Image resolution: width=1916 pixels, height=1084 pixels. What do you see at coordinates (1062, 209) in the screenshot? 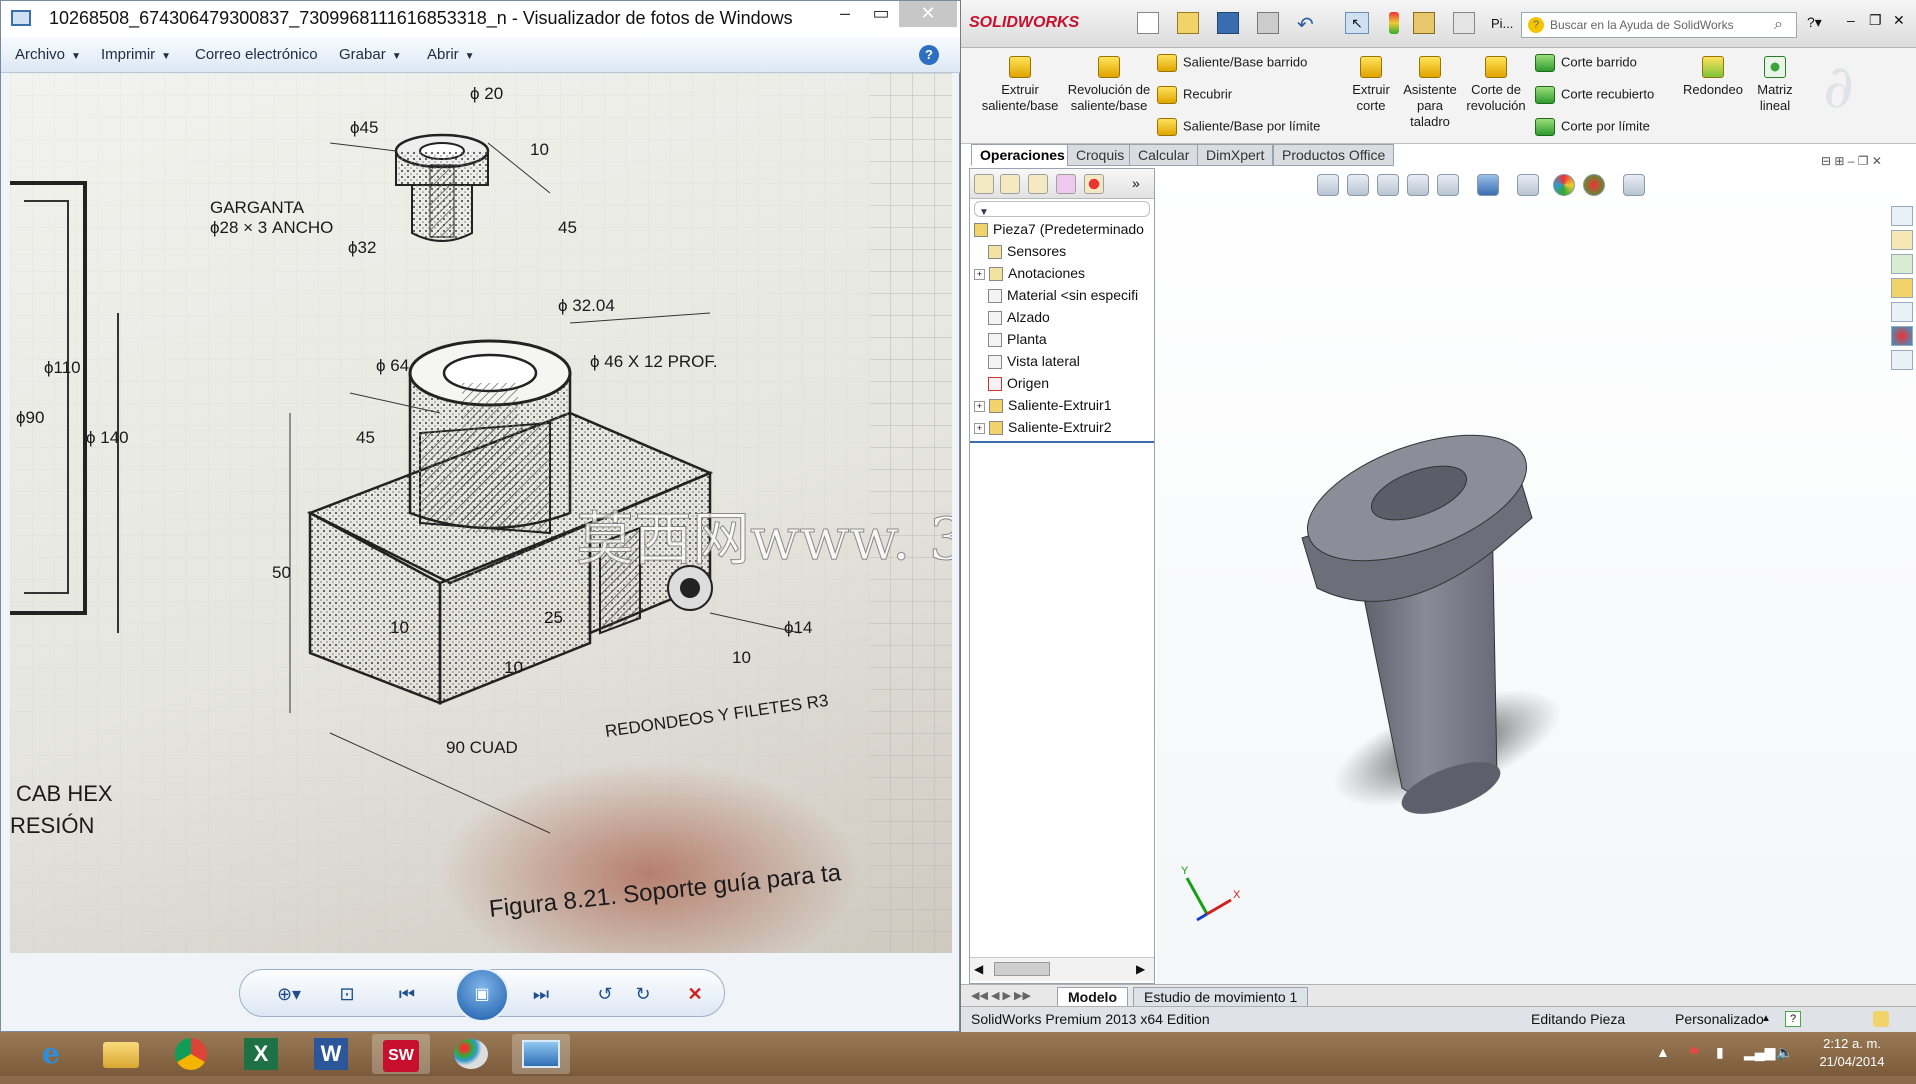
I see `filter-input: ▼` at bounding box center [1062, 209].